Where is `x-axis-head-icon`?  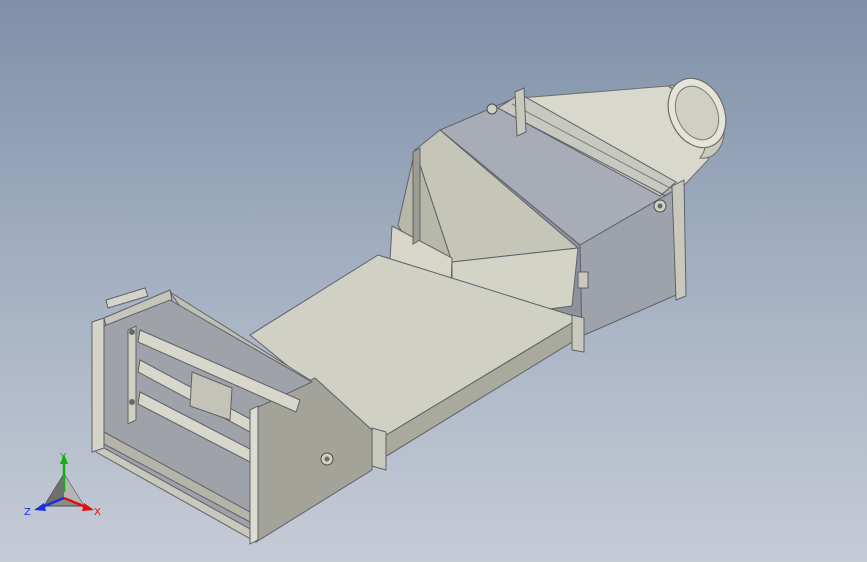 x-axis-head-icon is located at coordinates (88, 507).